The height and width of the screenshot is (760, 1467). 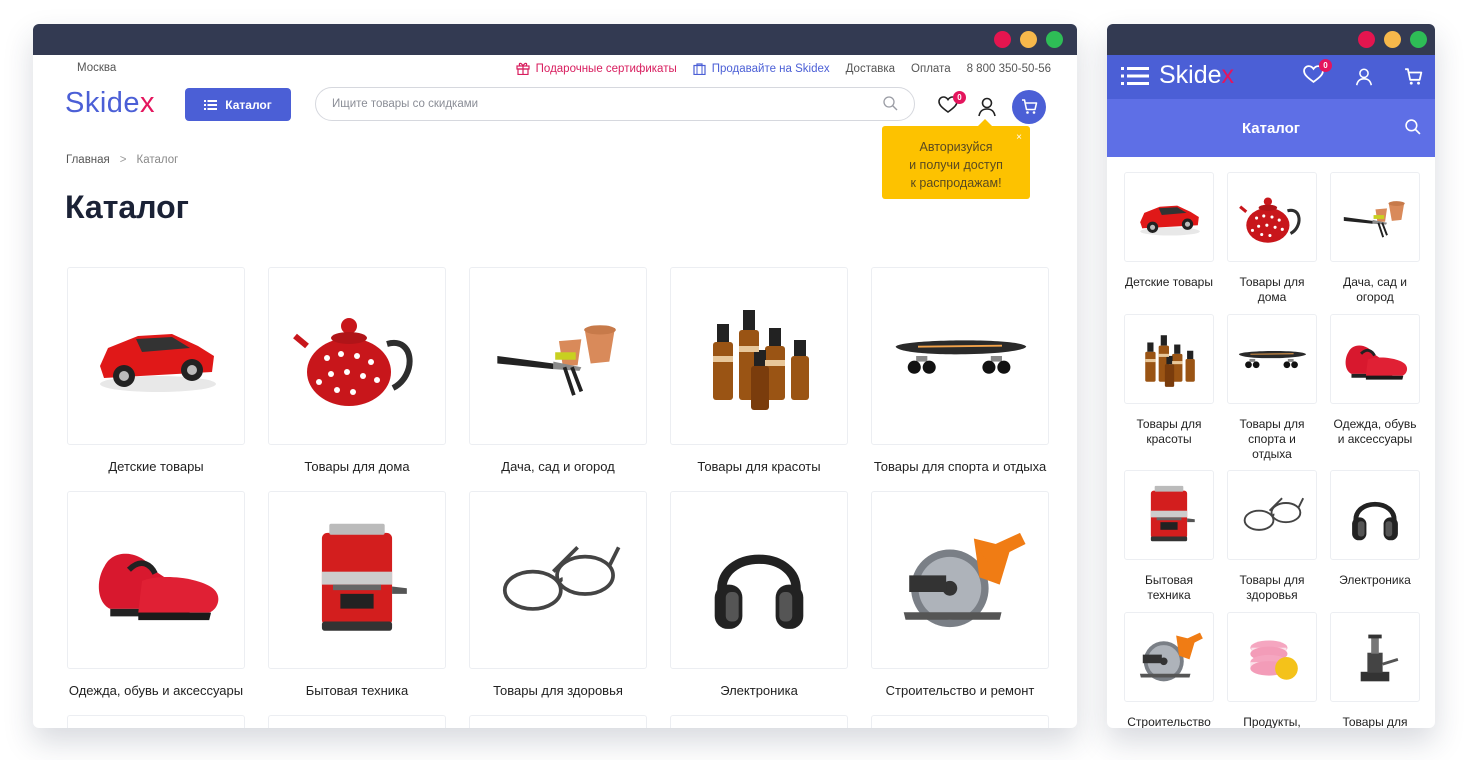 I want to click on sell-on-skidex-link: Продавайте на Skidex, so click(x=761, y=68).